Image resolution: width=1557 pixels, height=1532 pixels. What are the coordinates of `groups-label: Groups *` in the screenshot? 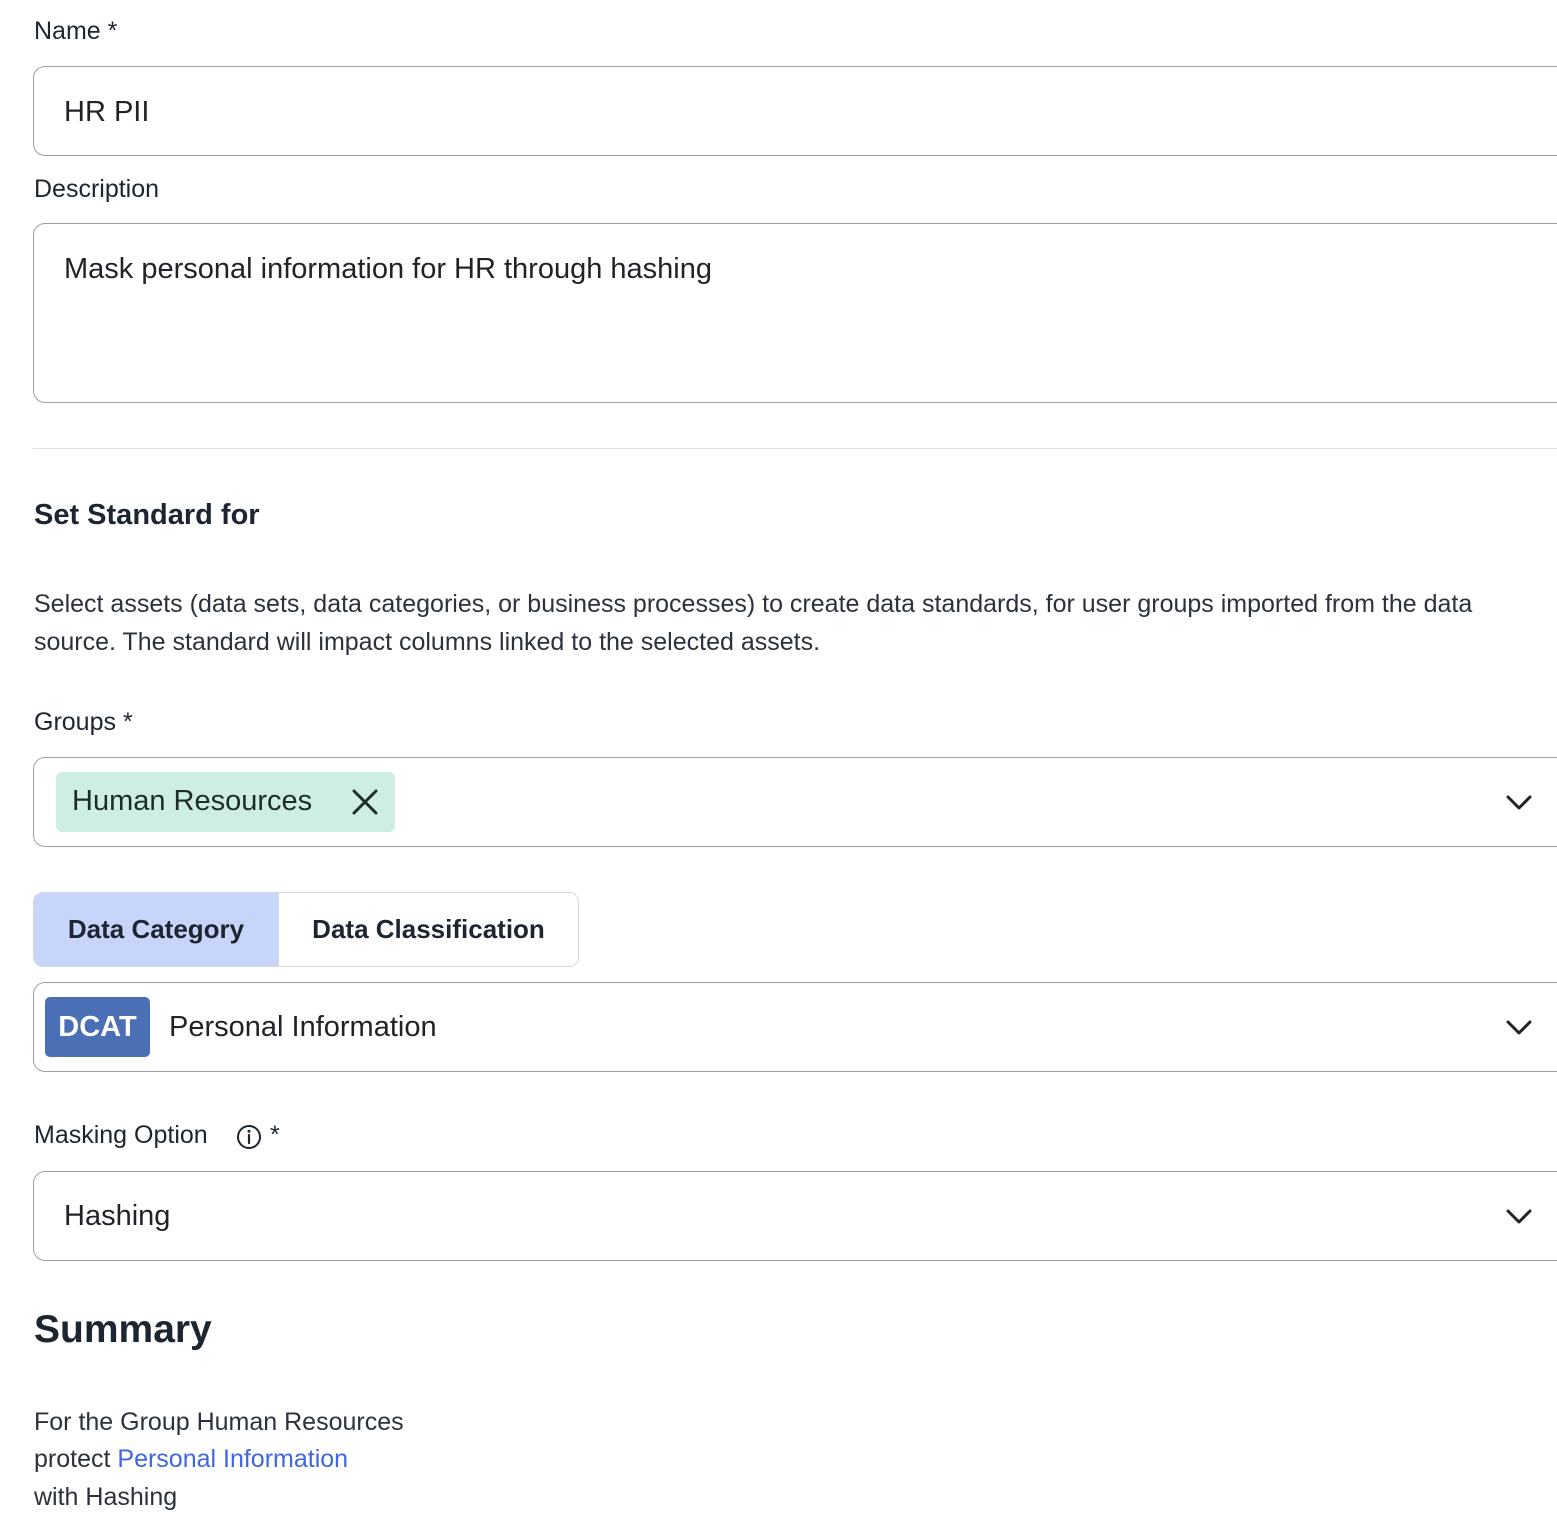 It's located at (83, 722).